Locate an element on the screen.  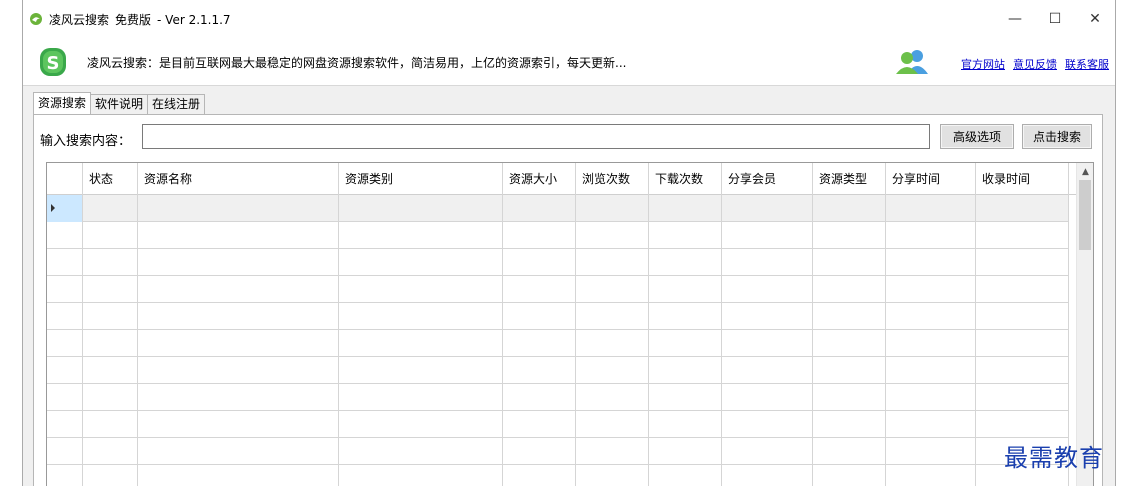
column-header-share-time: 分享时间 is located at coordinates (931, 179).